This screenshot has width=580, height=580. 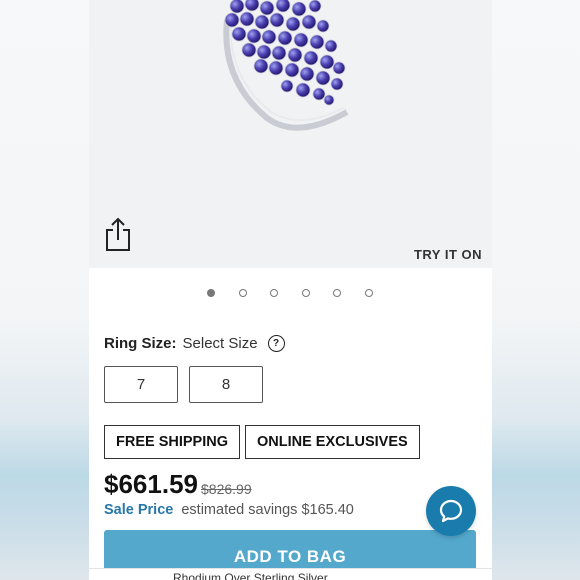 I want to click on chat-bubble-icon, so click(x=451, y=511).